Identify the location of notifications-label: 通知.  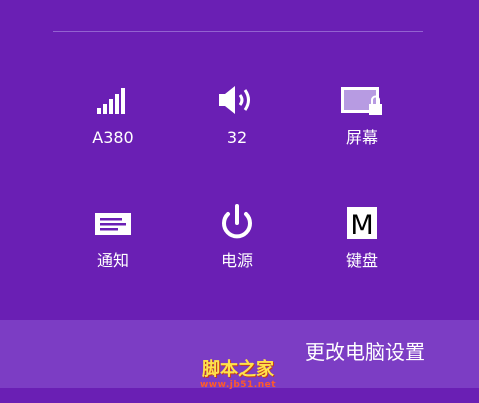
(112, 260).